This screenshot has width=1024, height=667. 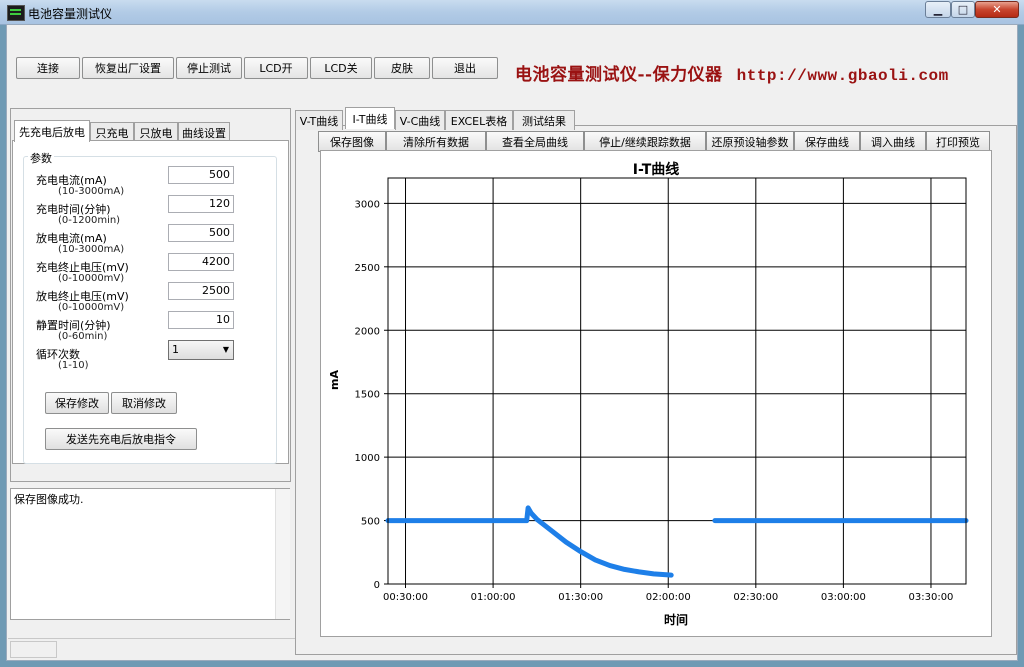 I want to click on charge-time-input: 120, so click(x=201, y=204).